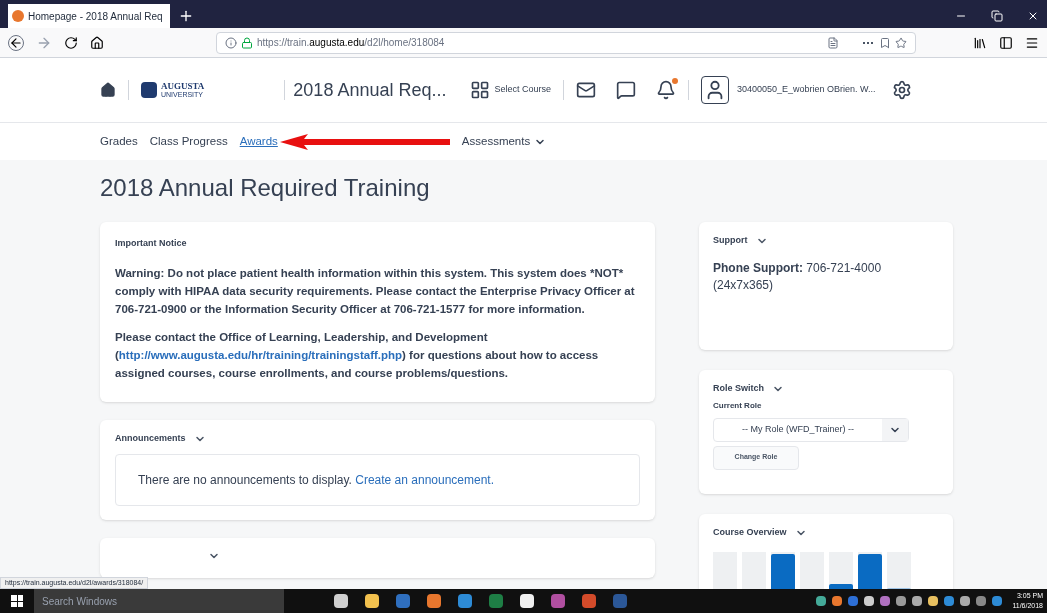 The height and width of the screenshot is (613, 1047). I want to click on lock-icon, so click(247, 42).